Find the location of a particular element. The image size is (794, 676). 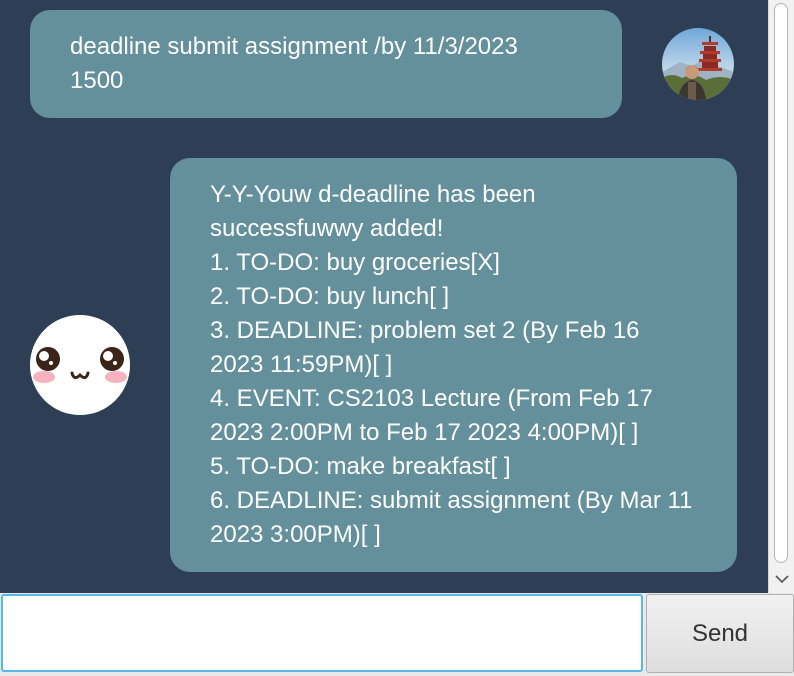

kawaii-face-icon is located at coordinates (80, 365).